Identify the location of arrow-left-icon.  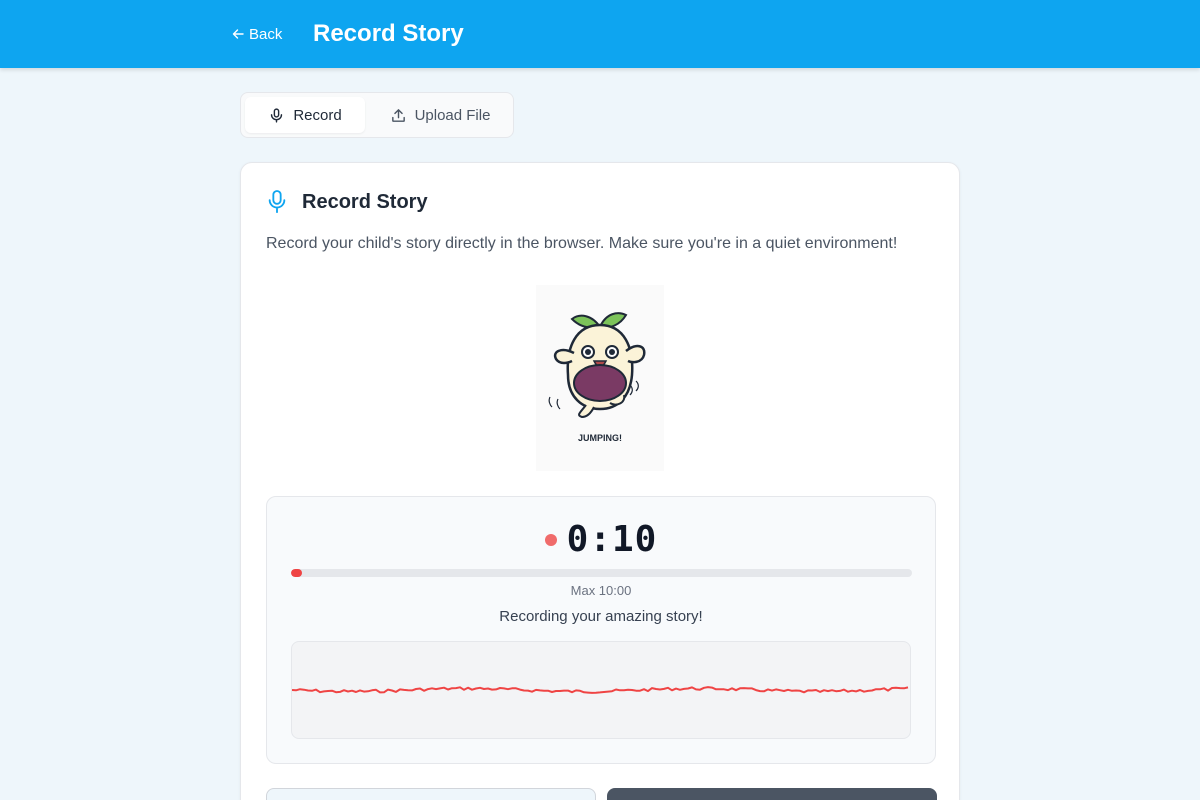
(238, 34).